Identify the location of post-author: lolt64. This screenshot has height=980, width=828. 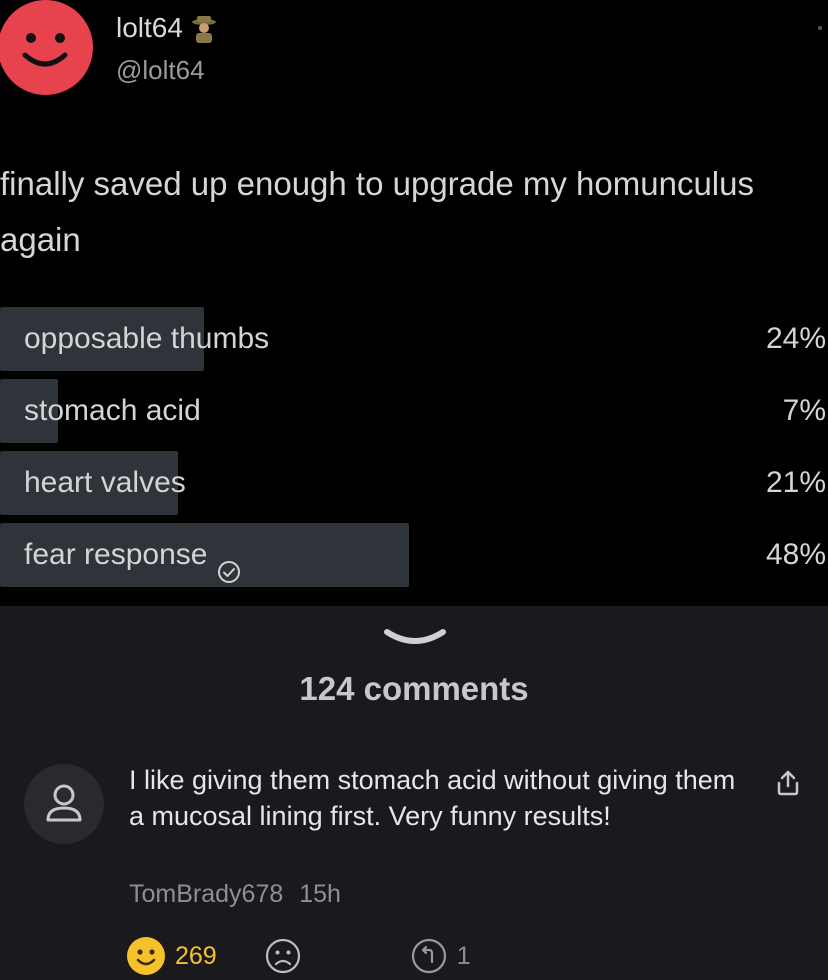
(167, 28).